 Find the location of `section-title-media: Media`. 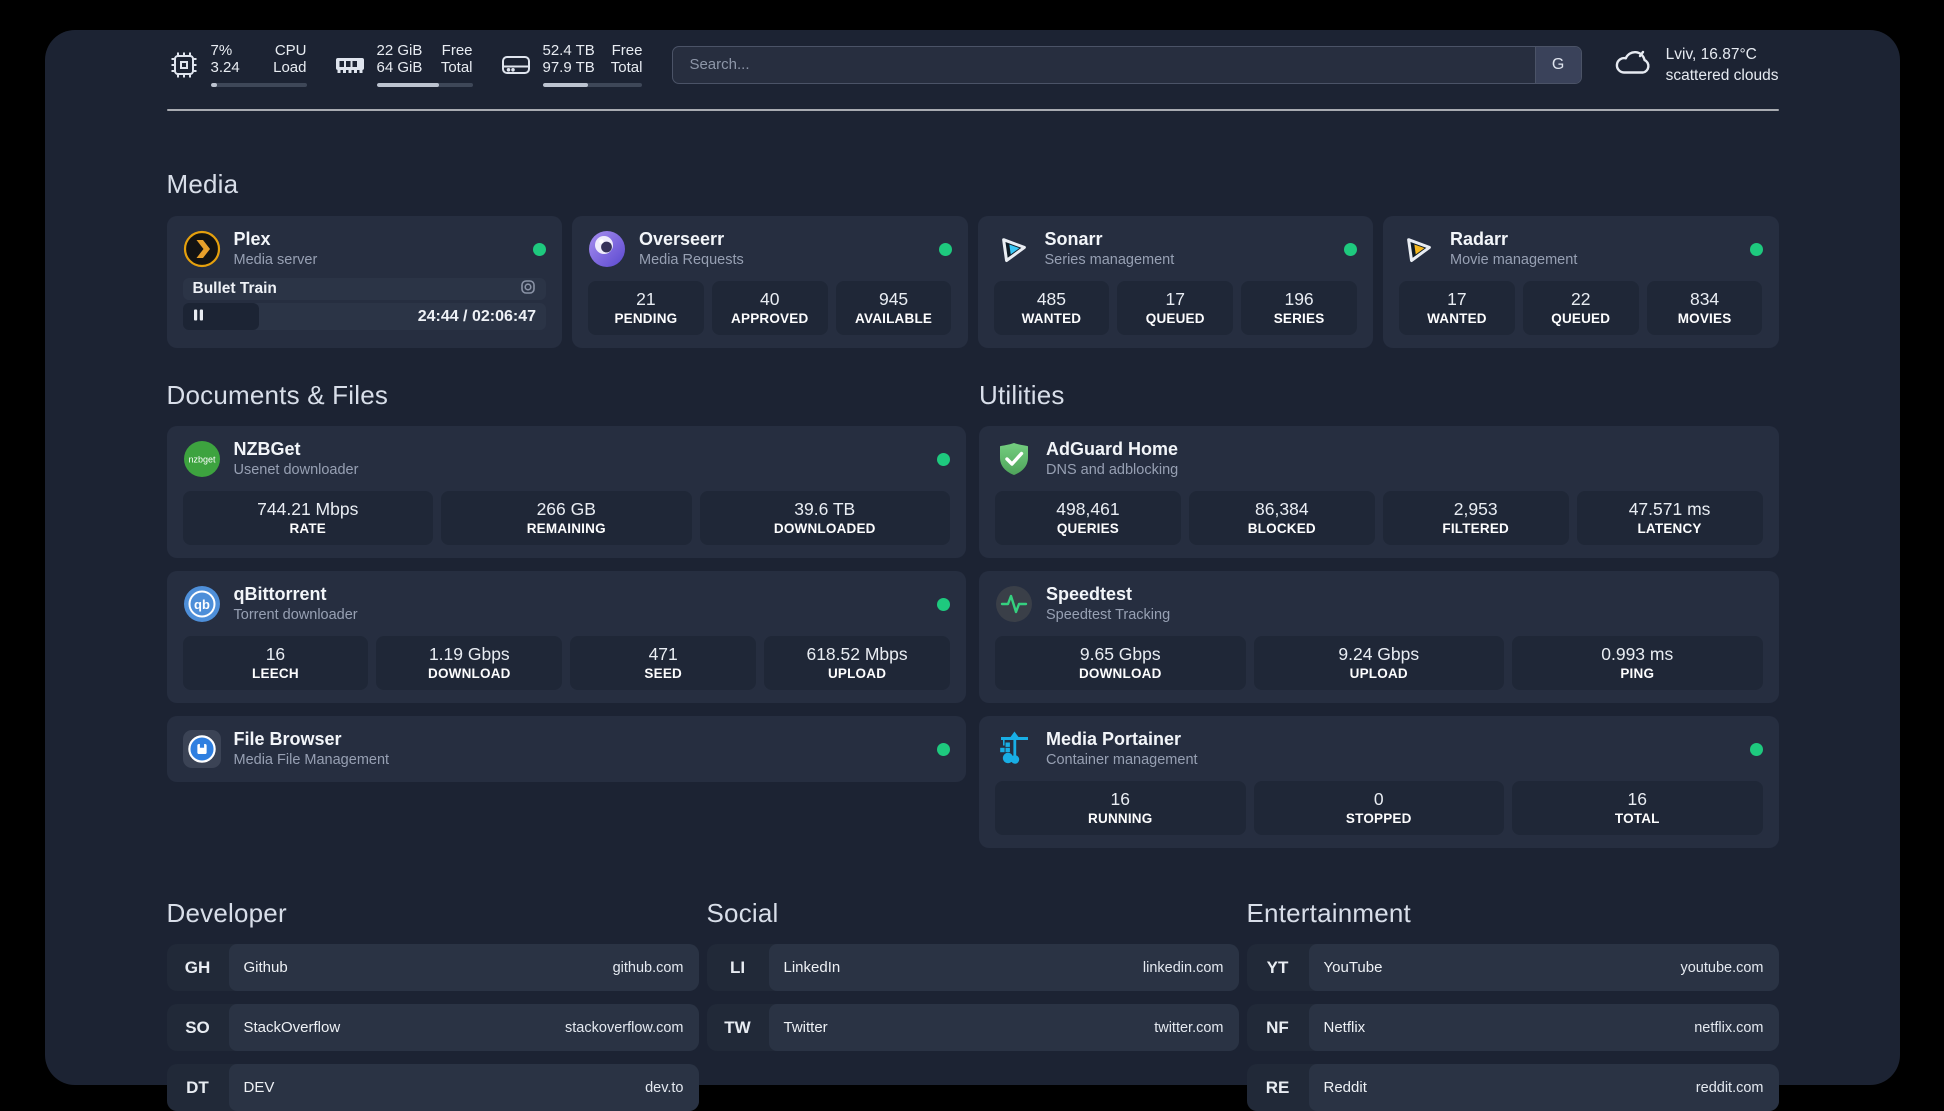

section-title-media: Media is located at coordinates (202, 184).